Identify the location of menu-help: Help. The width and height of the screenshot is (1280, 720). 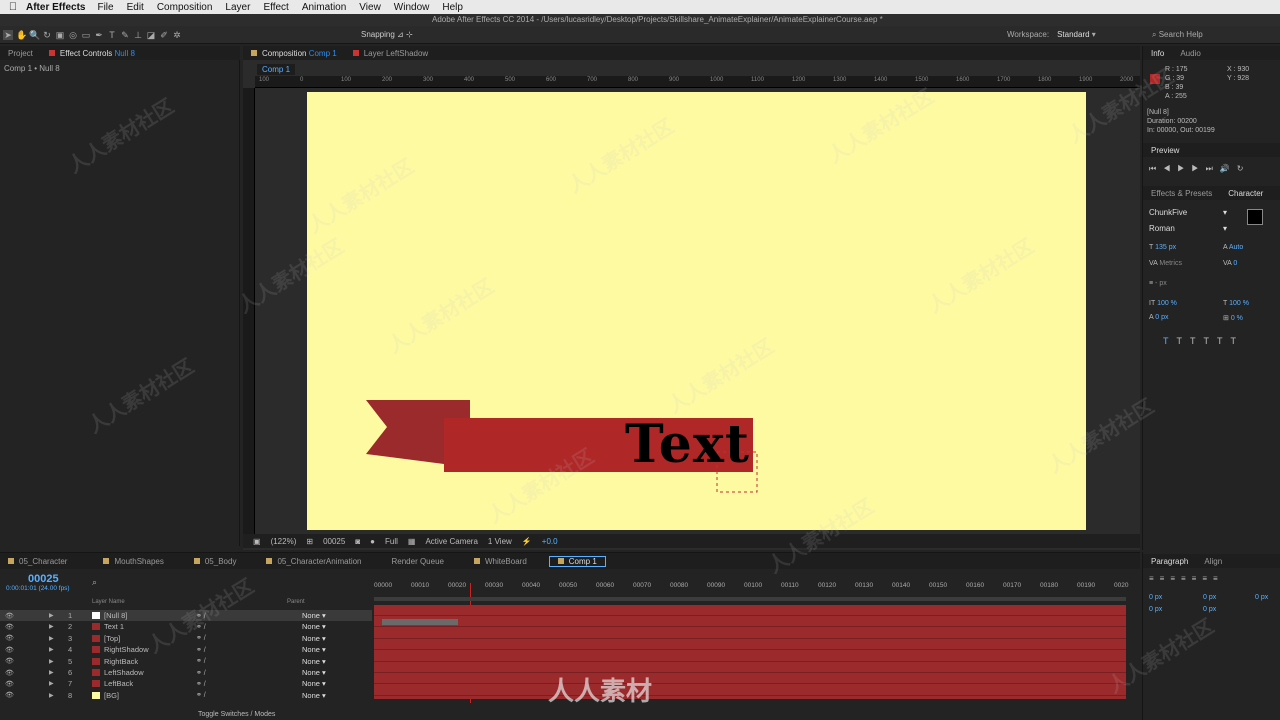
(452, 7).